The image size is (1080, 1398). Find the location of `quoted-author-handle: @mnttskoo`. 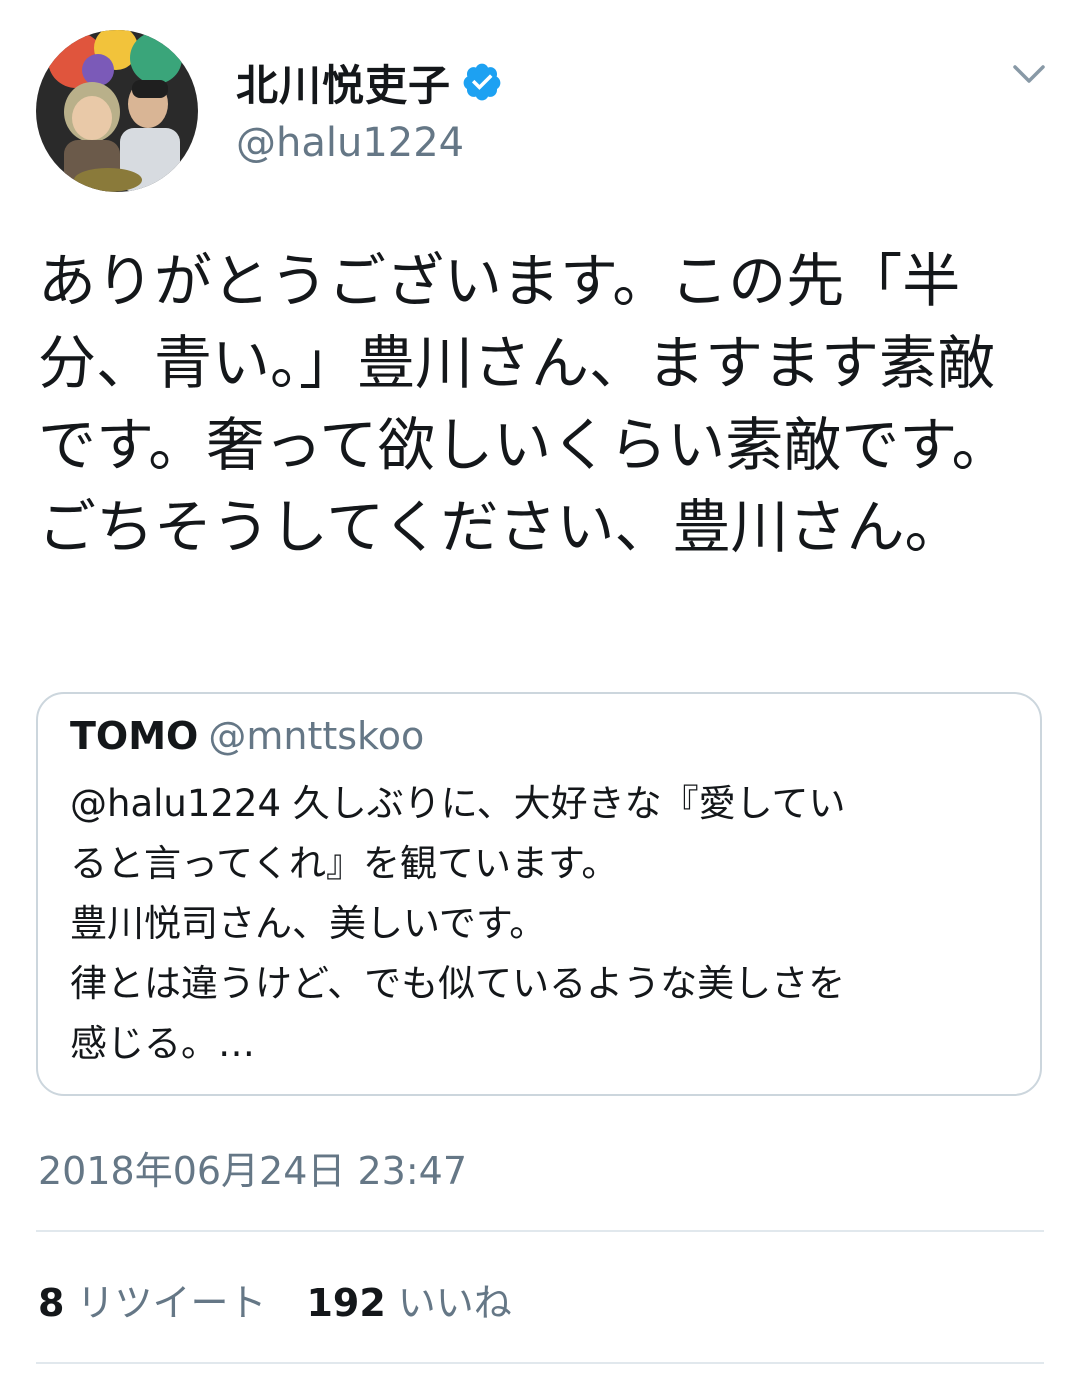

quoted-author-handle: @mnttskoo is located at coordinates (316, 736).